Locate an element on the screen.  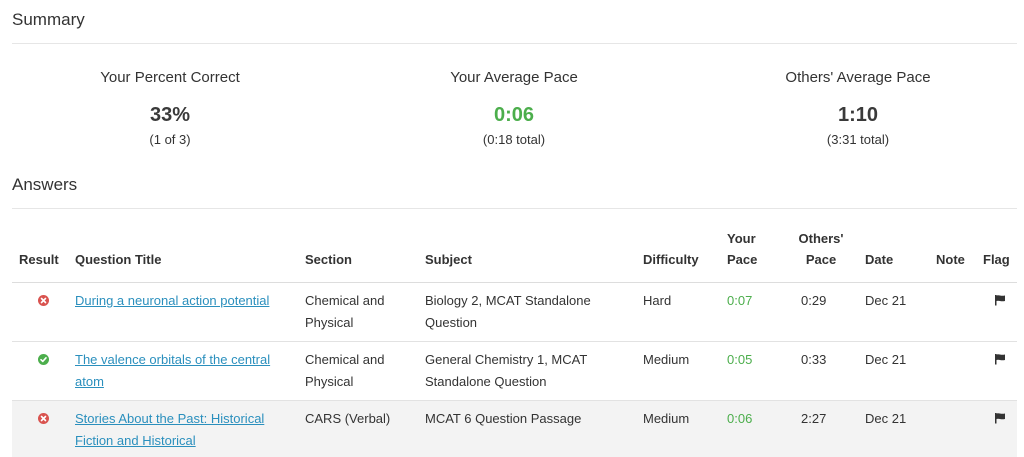
question-title-cell: During a neuronal action potential is located at coordinates (190, 312).